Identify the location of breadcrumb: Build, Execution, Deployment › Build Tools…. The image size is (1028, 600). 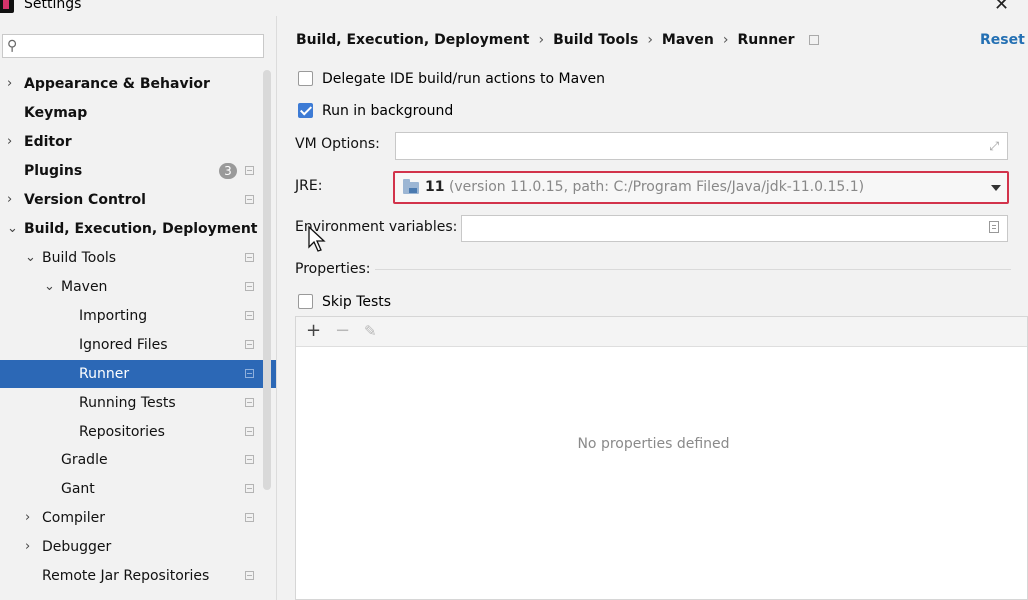
(557, 40).